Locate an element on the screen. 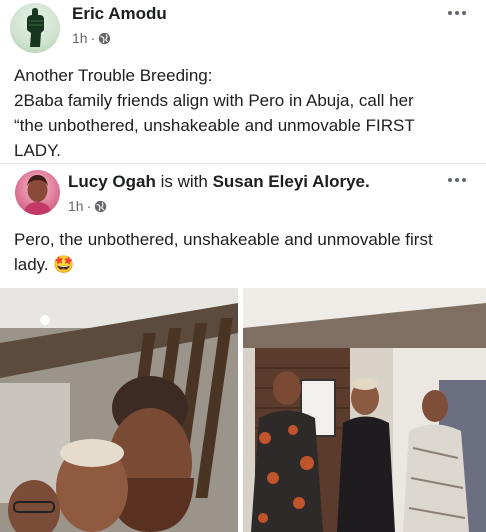 The image size is (486, 532). shared-avatar is located at coordinates (37, 192).